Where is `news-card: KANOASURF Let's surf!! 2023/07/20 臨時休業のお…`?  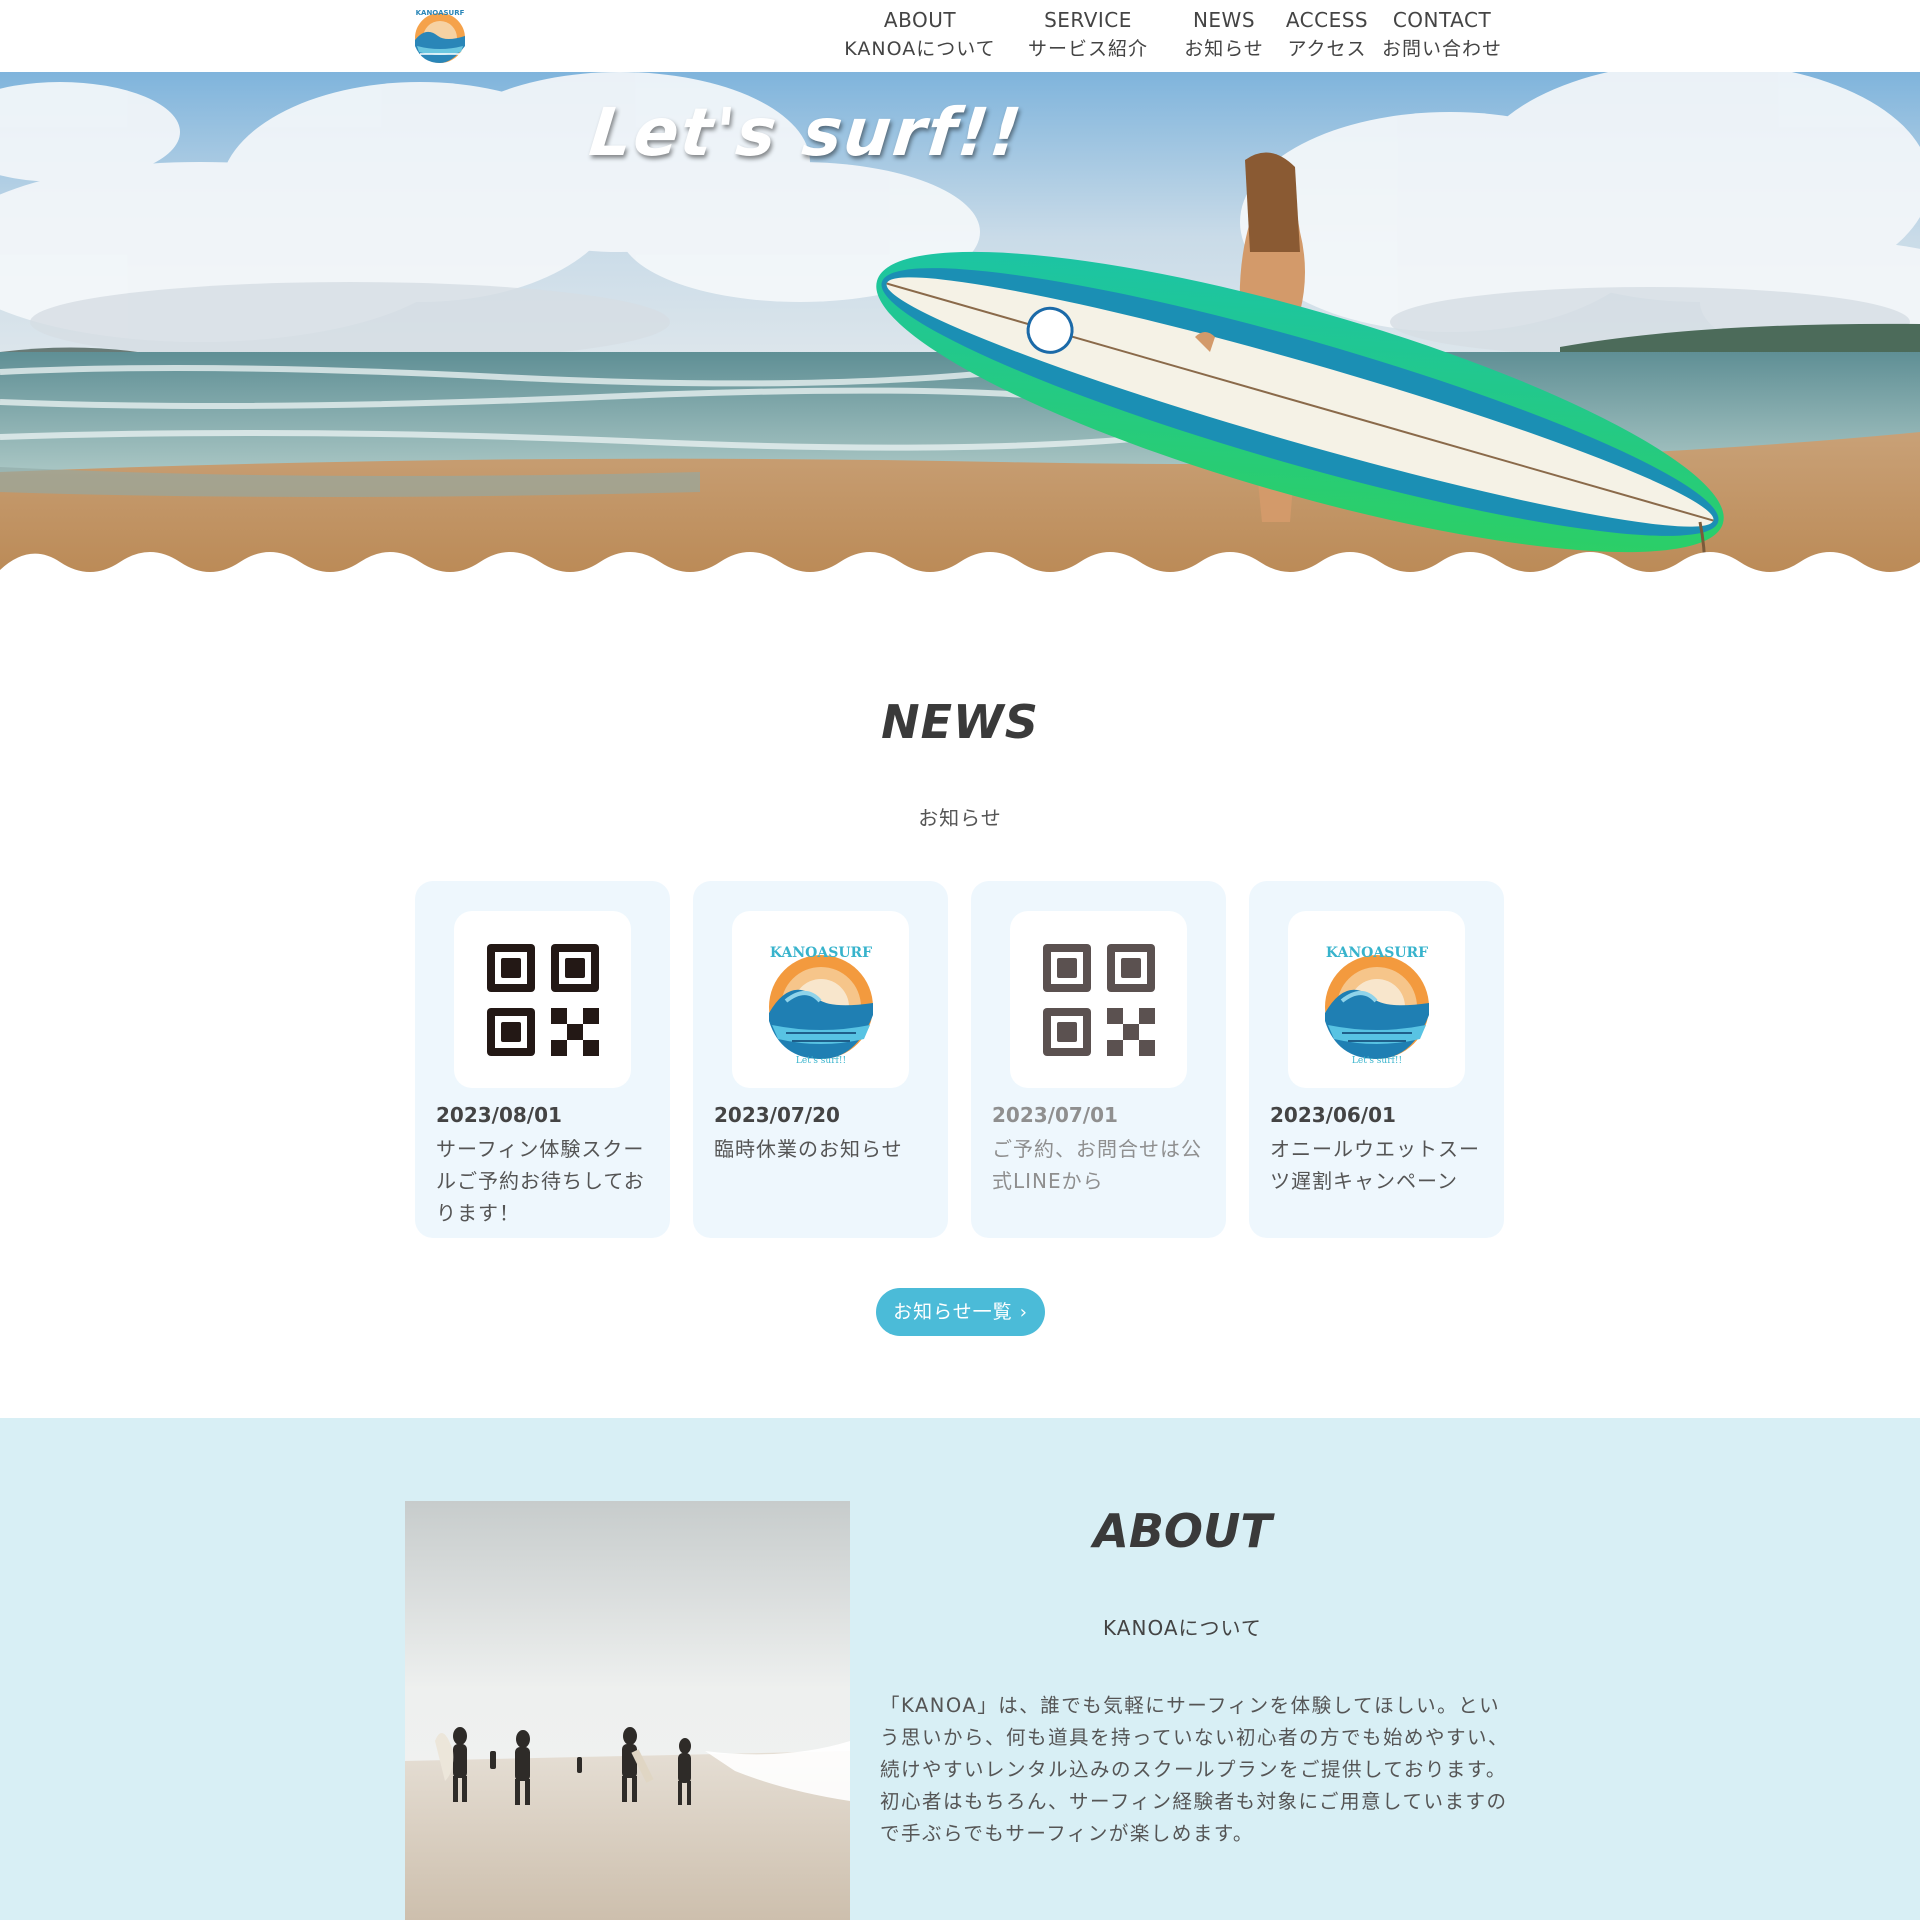
news-card: KANOASURF Let's surf!! 2023/07/20 臨時休業のお… is located at coordinates (820, 1059).